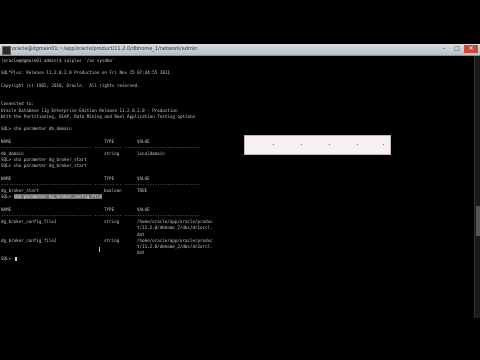 Image resolution: width=480 pixels, height=360 pixels. What do you see at coordinates (471, 49) in the screenshot?
I see `close-button: ✕` at bounding box center [471, 49].